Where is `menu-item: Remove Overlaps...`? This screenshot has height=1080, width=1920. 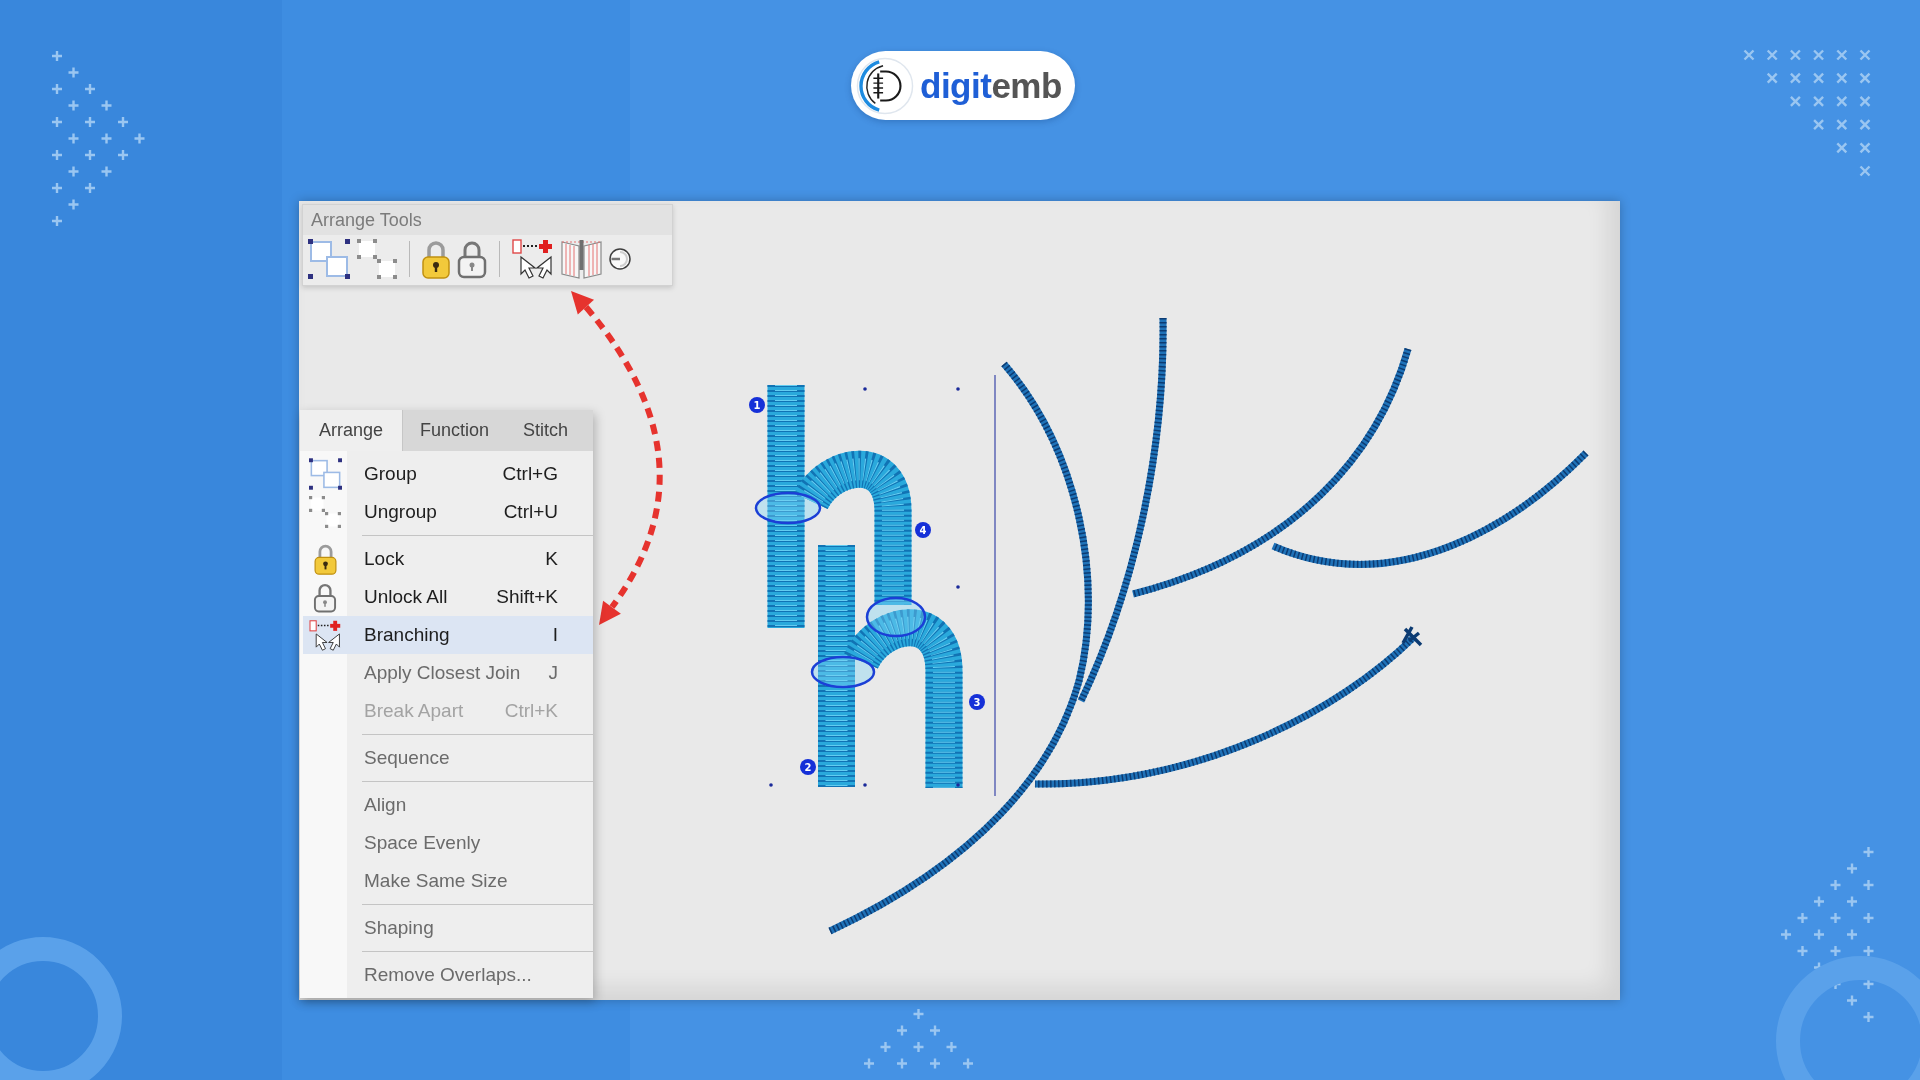
menu-item: Remove Overlaps... is located at coordinates (448, 975).